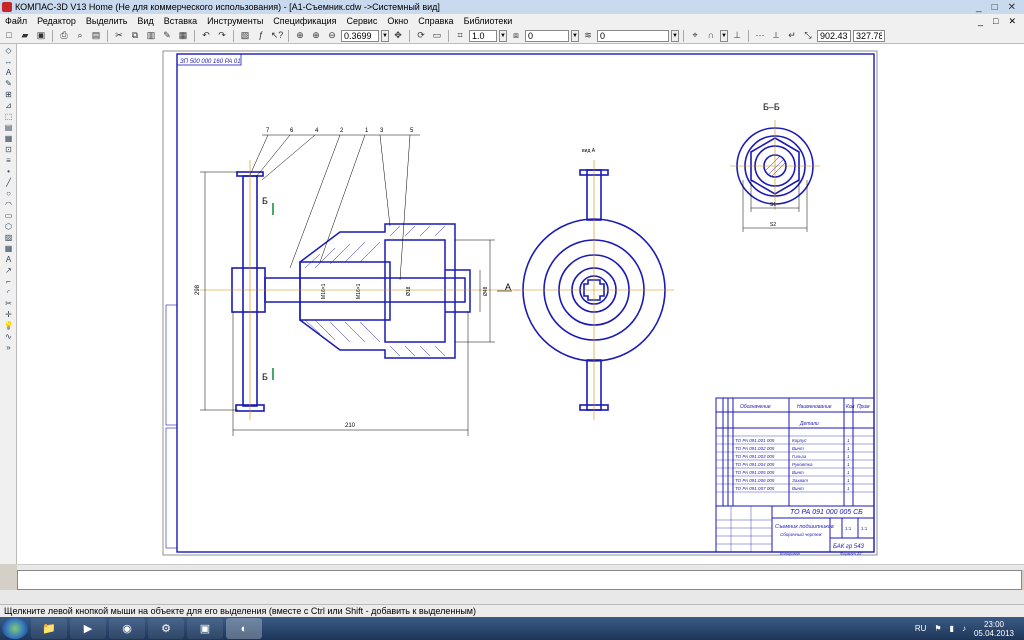  Describe the element at coordinates (437, 35) in the screenshot. I see `fit-page-icon: ▭` at that location.